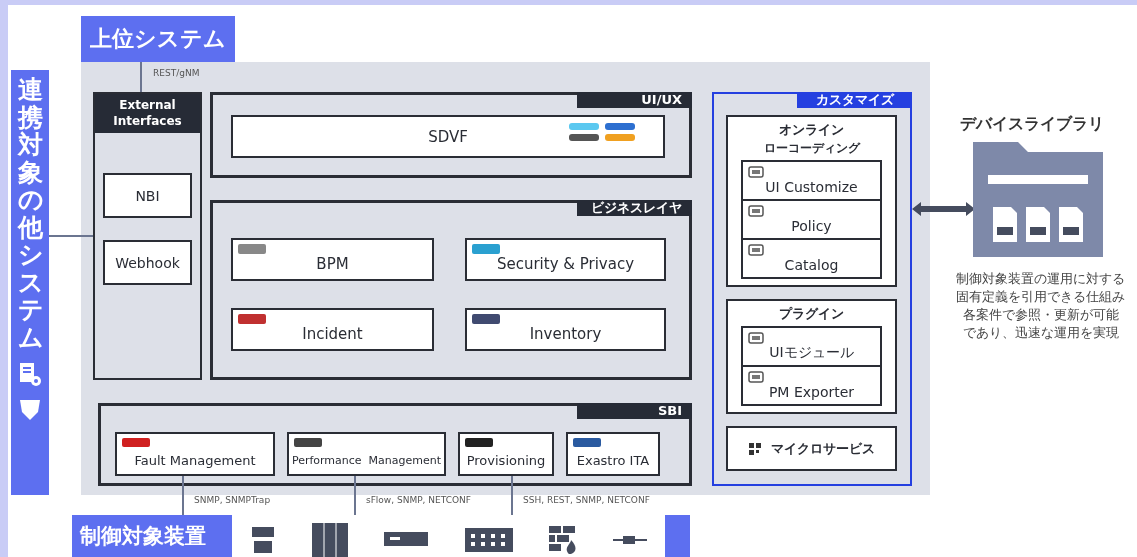 This screenshot has width=1137, height=557. Describe the element at coordinates (811, 352) in the screenshot. I see `item-label: UIモジュール` at that location.